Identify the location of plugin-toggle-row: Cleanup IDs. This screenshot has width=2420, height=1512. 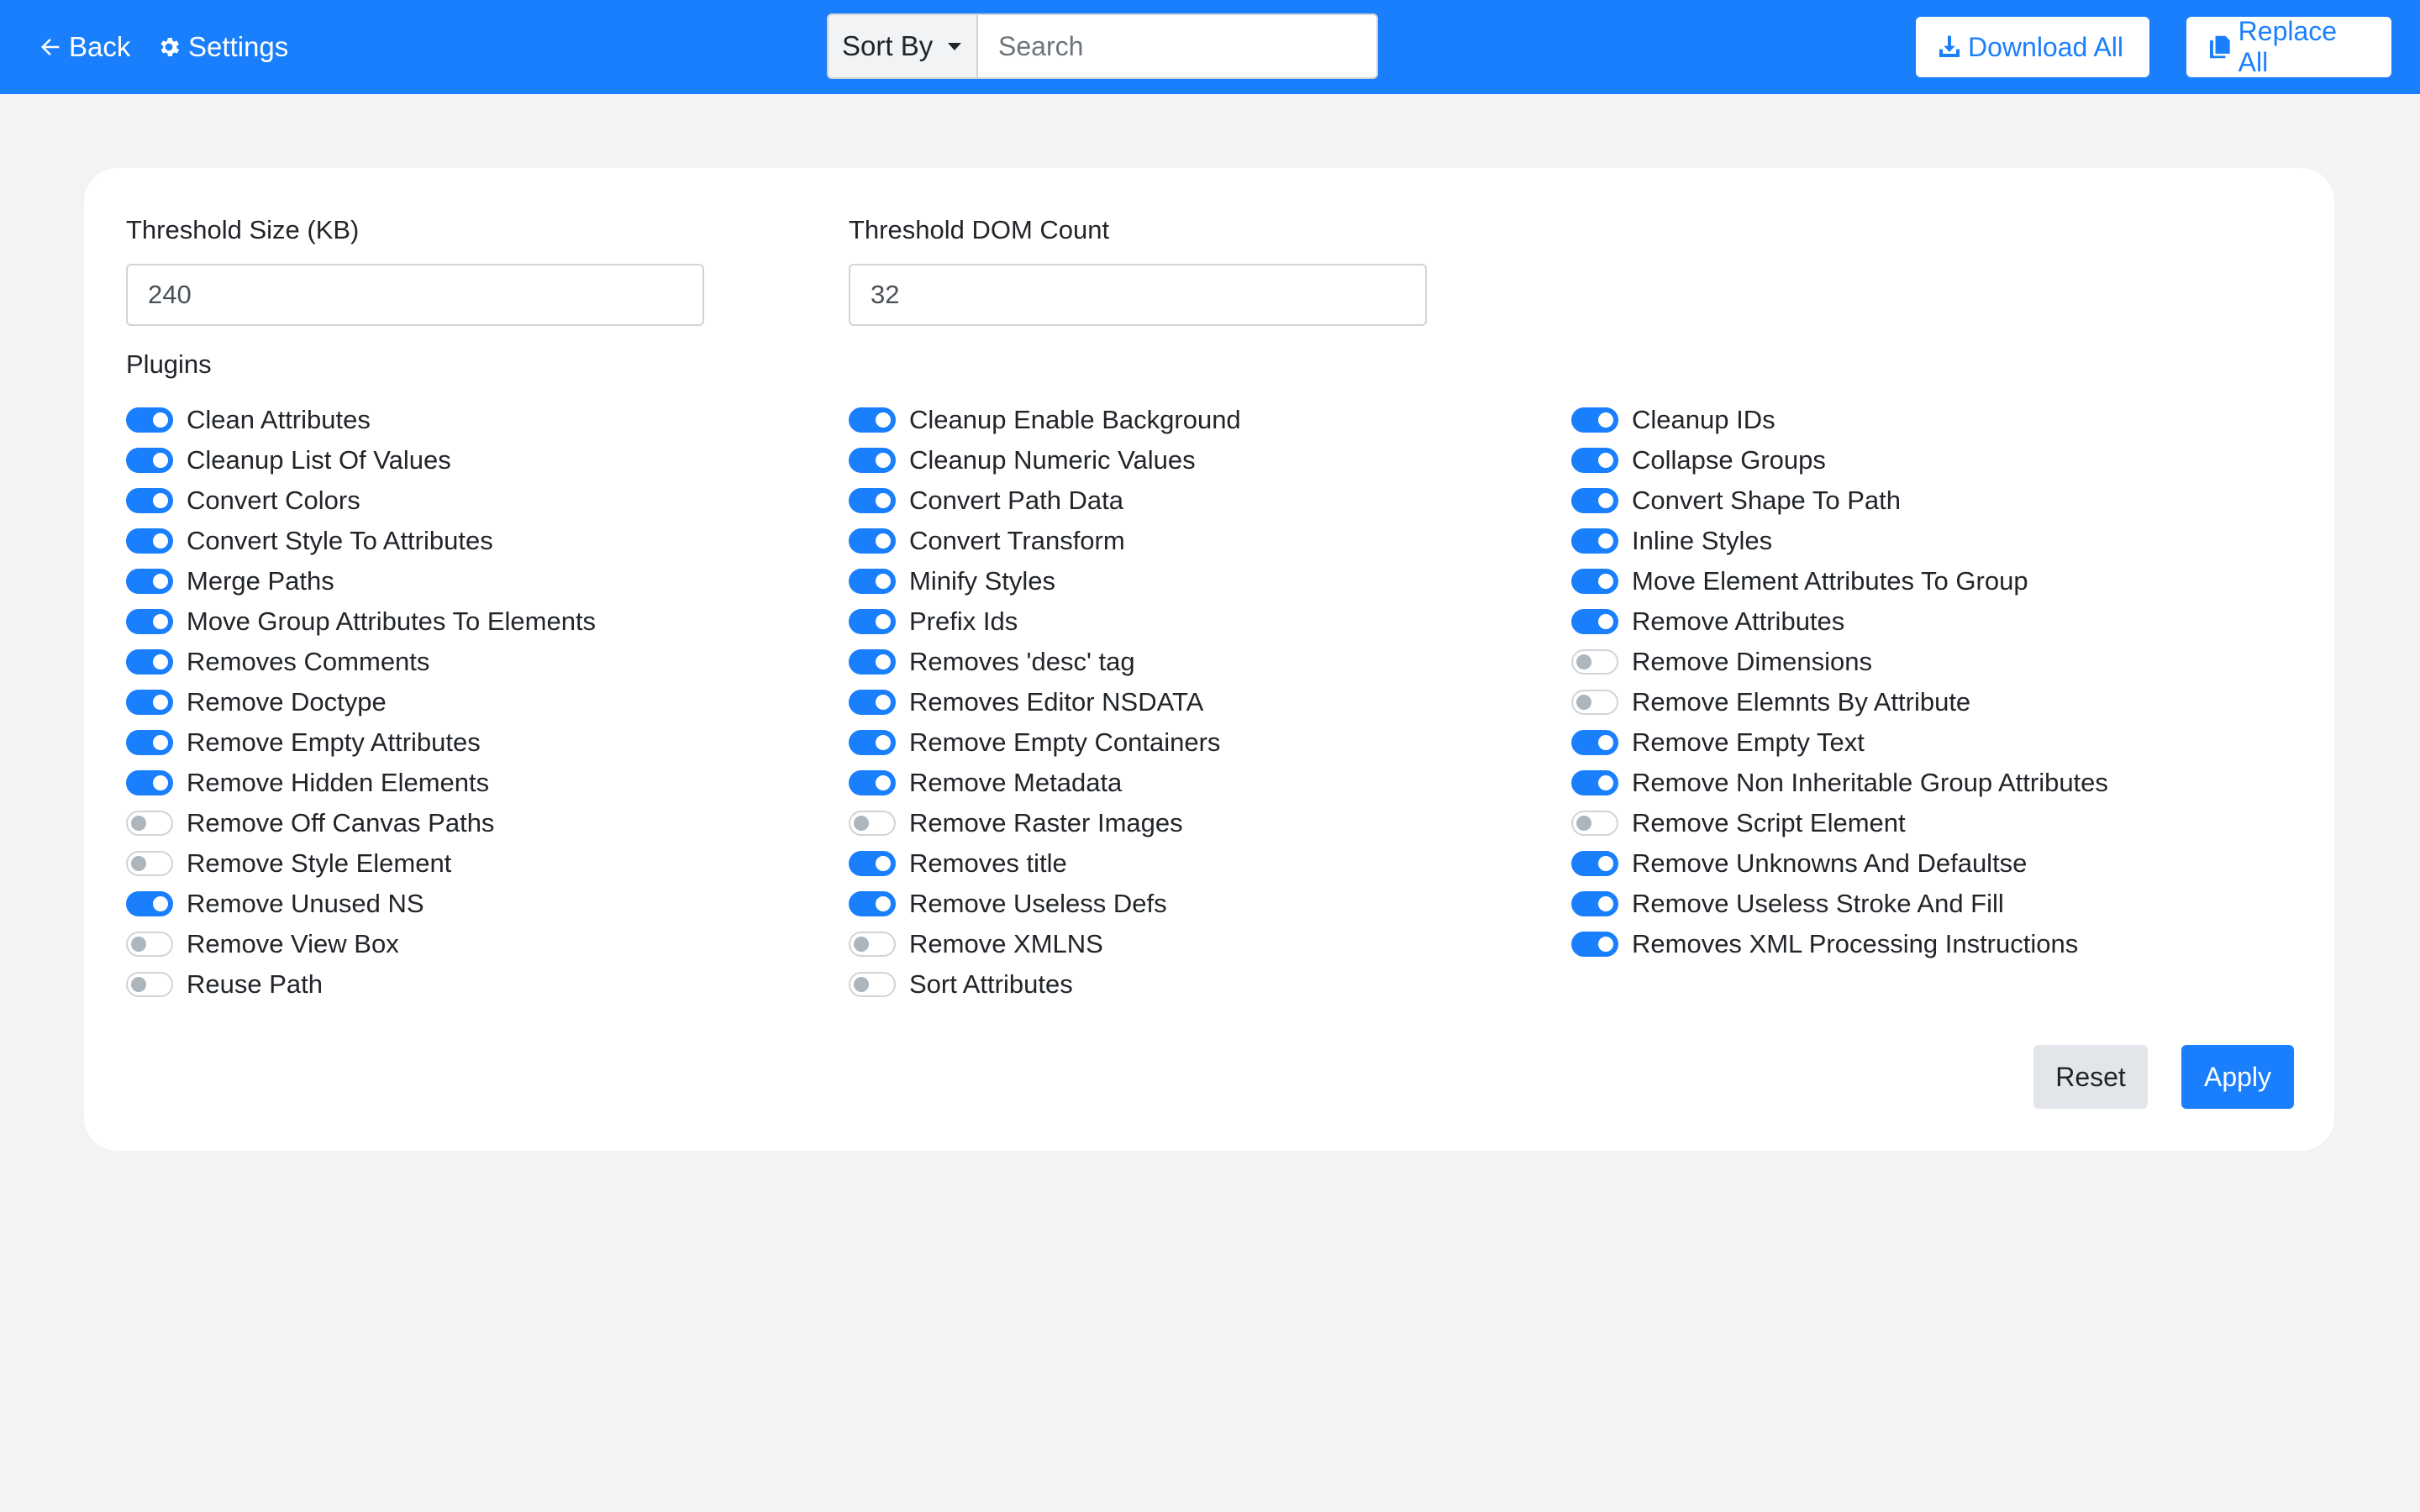
(1840, 420).